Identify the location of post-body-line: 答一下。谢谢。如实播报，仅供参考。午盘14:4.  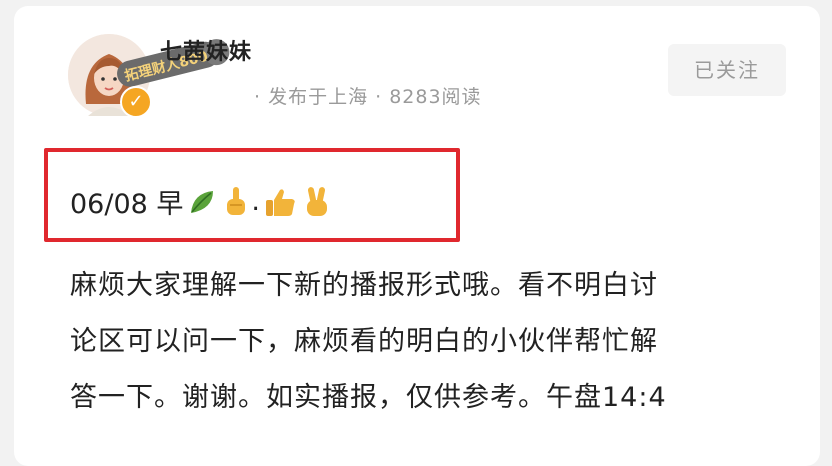
(368, 397).